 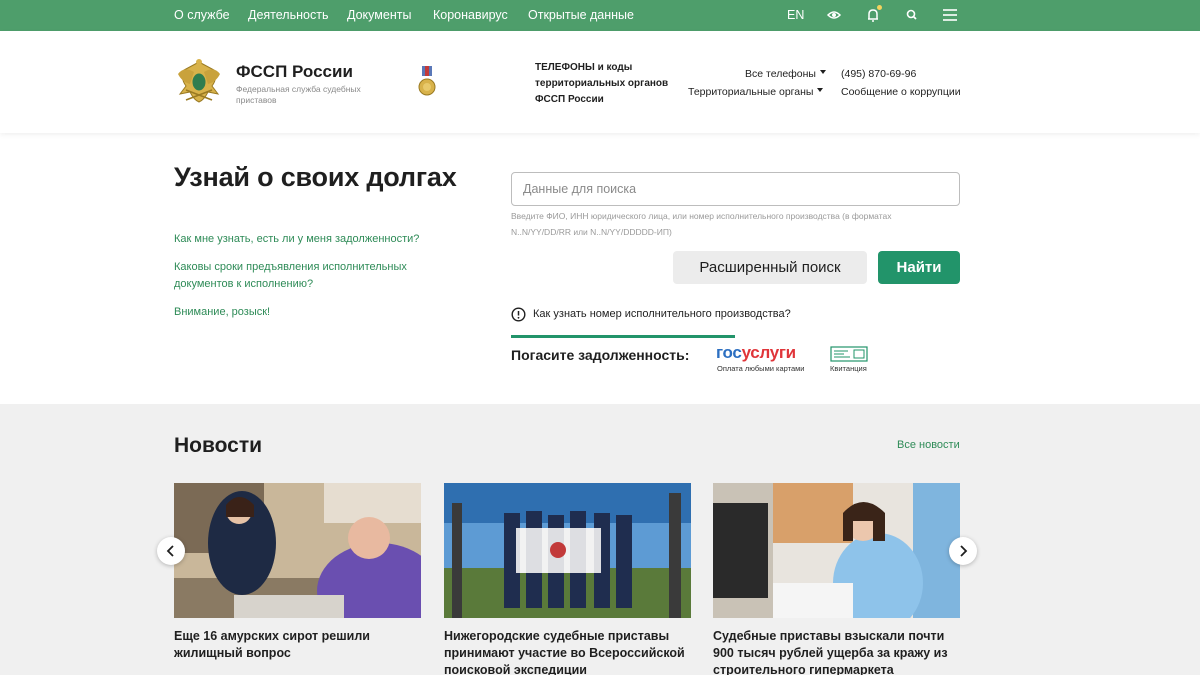 I want to click on gosuslugi-logo: госуслуги, so click(x=756, y=353).